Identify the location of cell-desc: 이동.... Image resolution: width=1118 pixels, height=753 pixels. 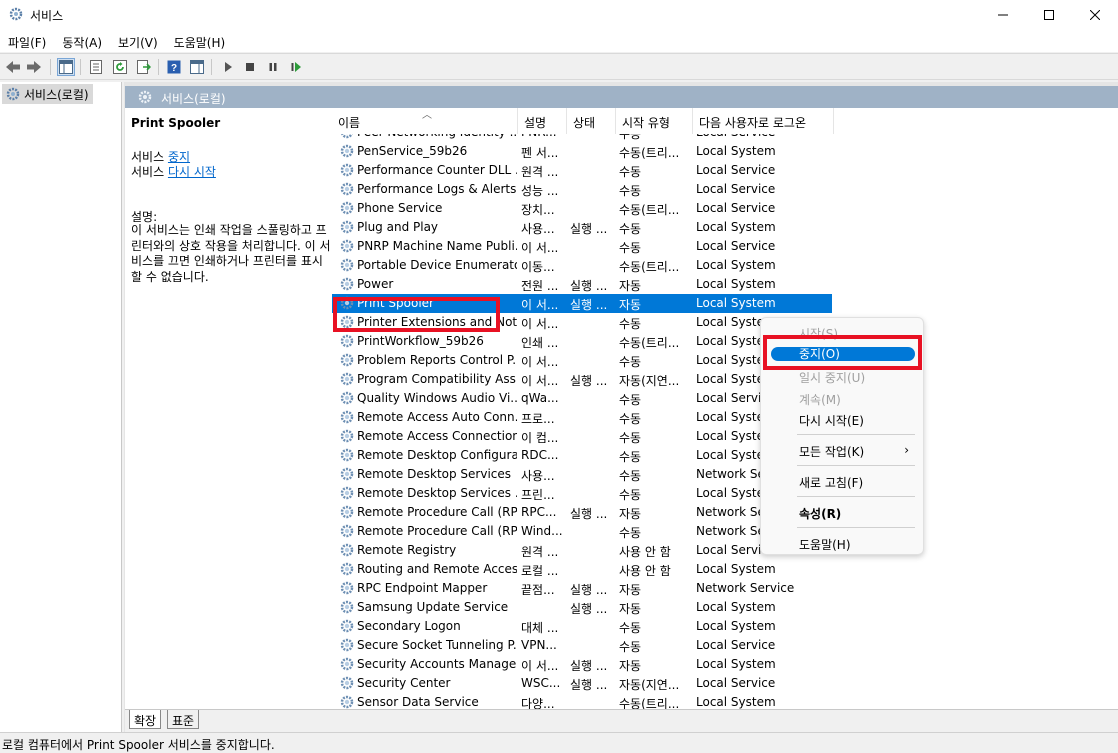
(538, 267).